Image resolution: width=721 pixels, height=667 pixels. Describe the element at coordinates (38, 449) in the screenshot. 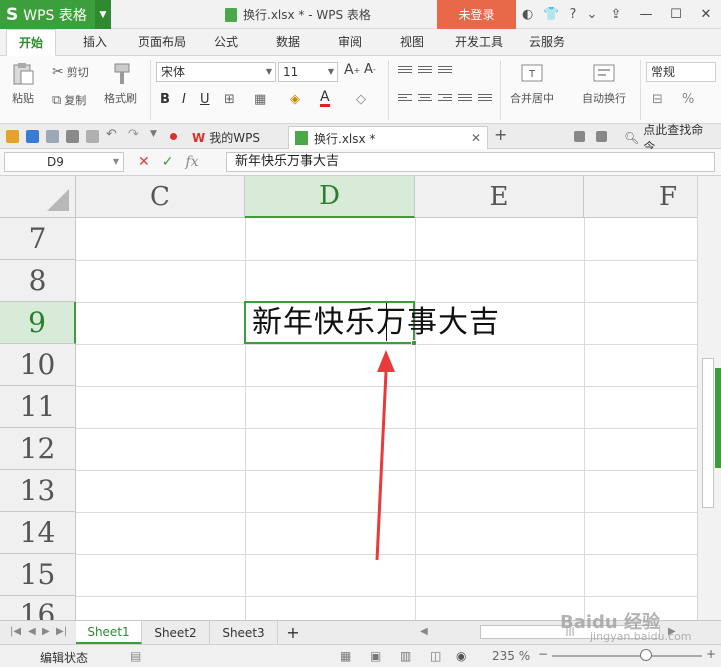

I see `row-header-12: 12` at that location.